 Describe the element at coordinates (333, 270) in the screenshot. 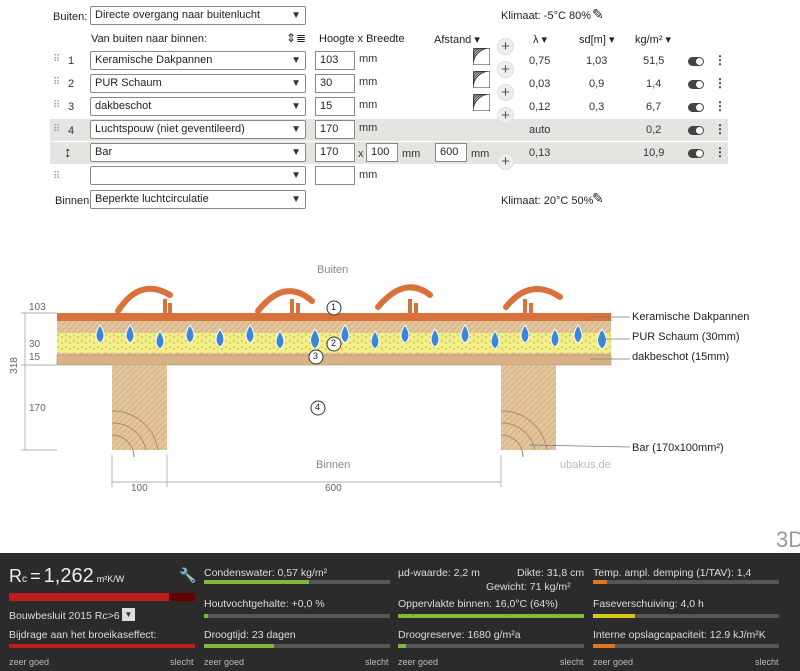

I see `outside-caption: Buiten` at that location.